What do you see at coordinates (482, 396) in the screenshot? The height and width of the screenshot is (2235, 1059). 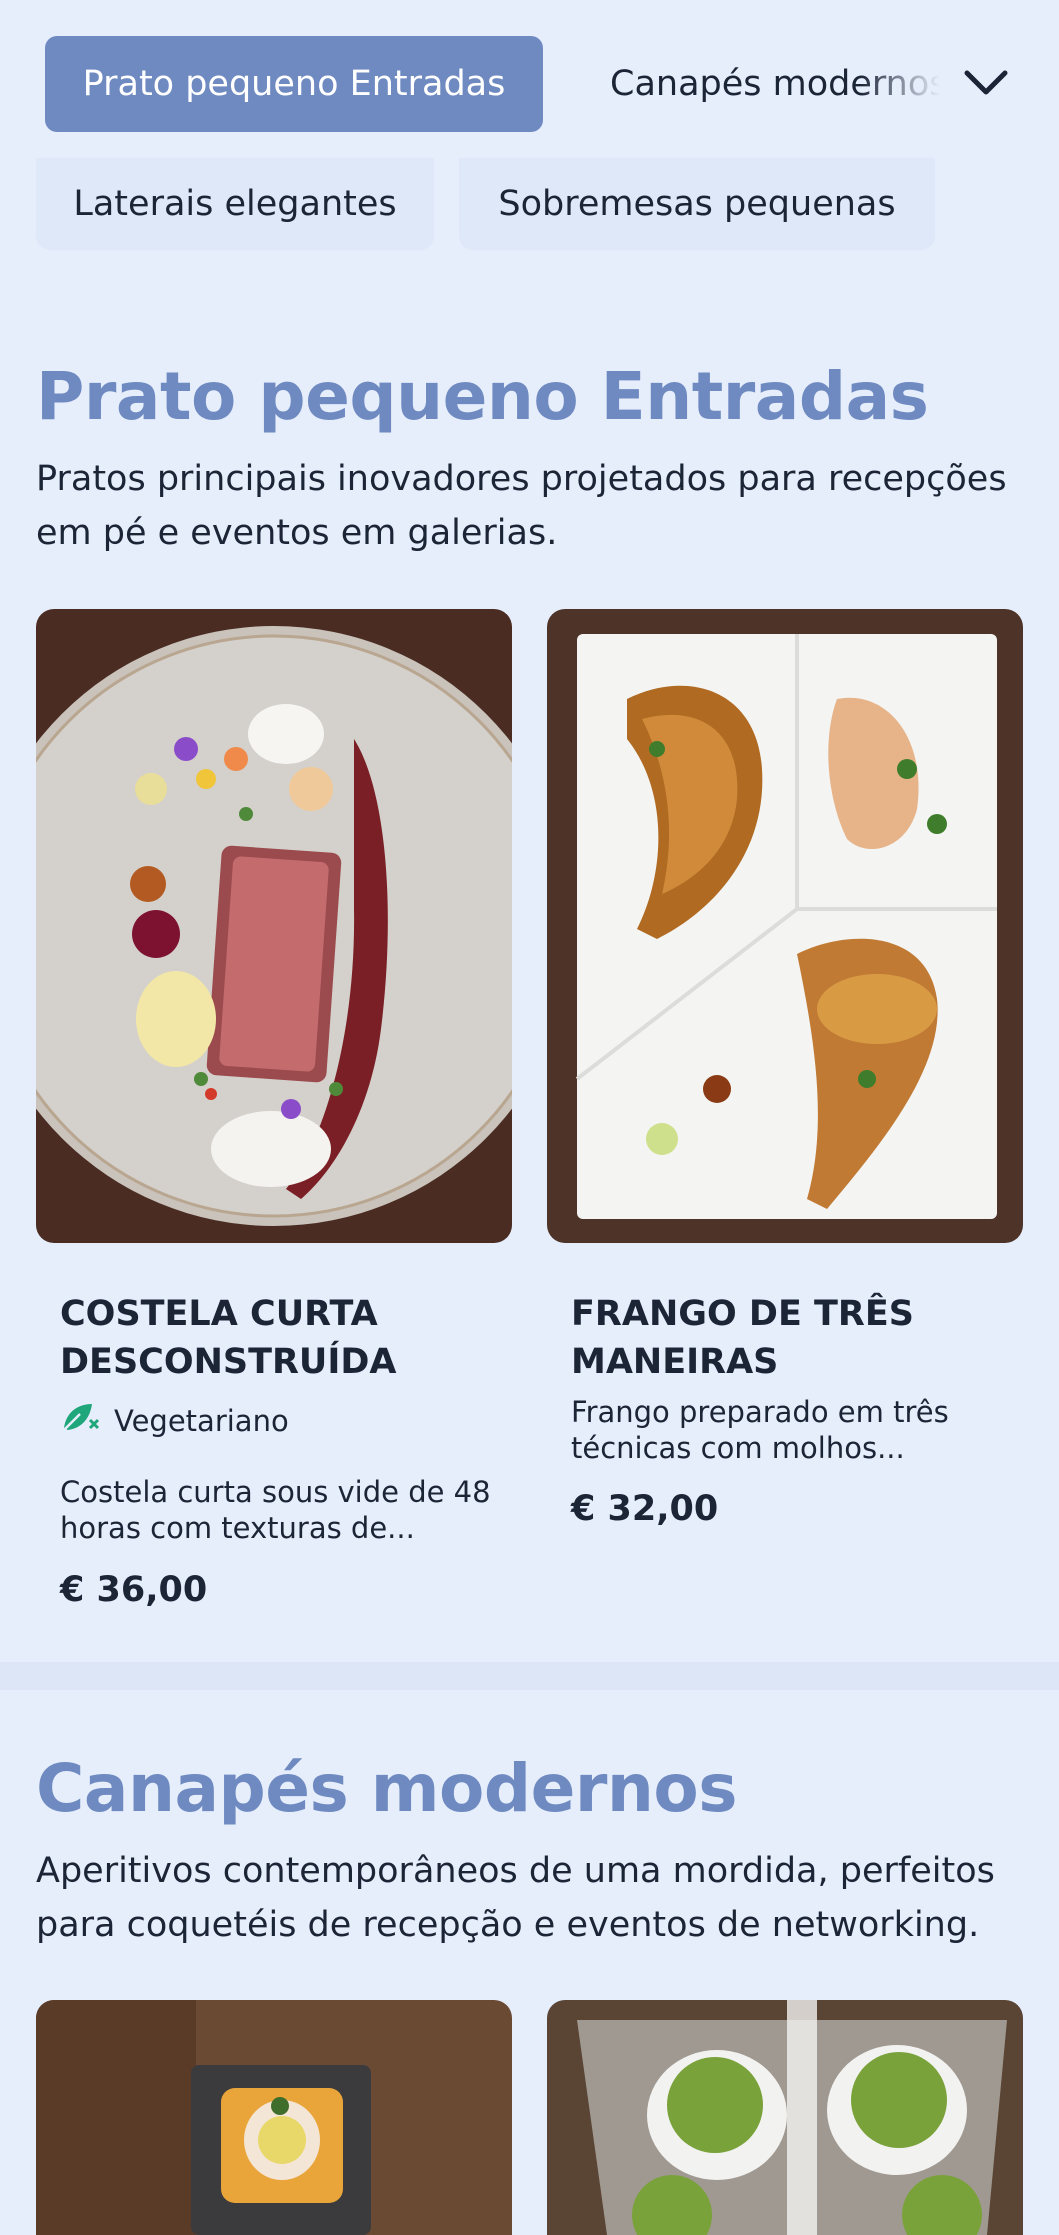 I see `section-title: Prato pequeno Entradas` at bounding box center [482, 396].